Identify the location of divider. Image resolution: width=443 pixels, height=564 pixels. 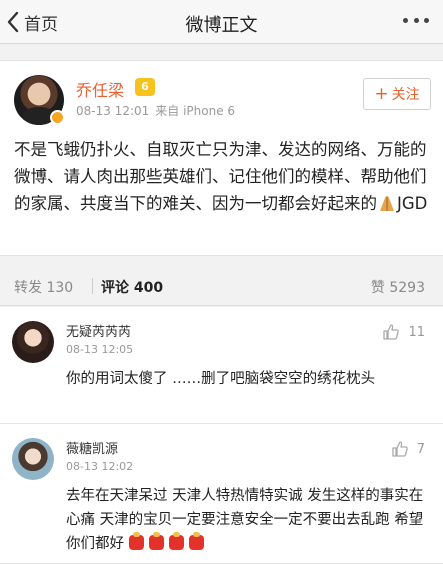
(92, 286).